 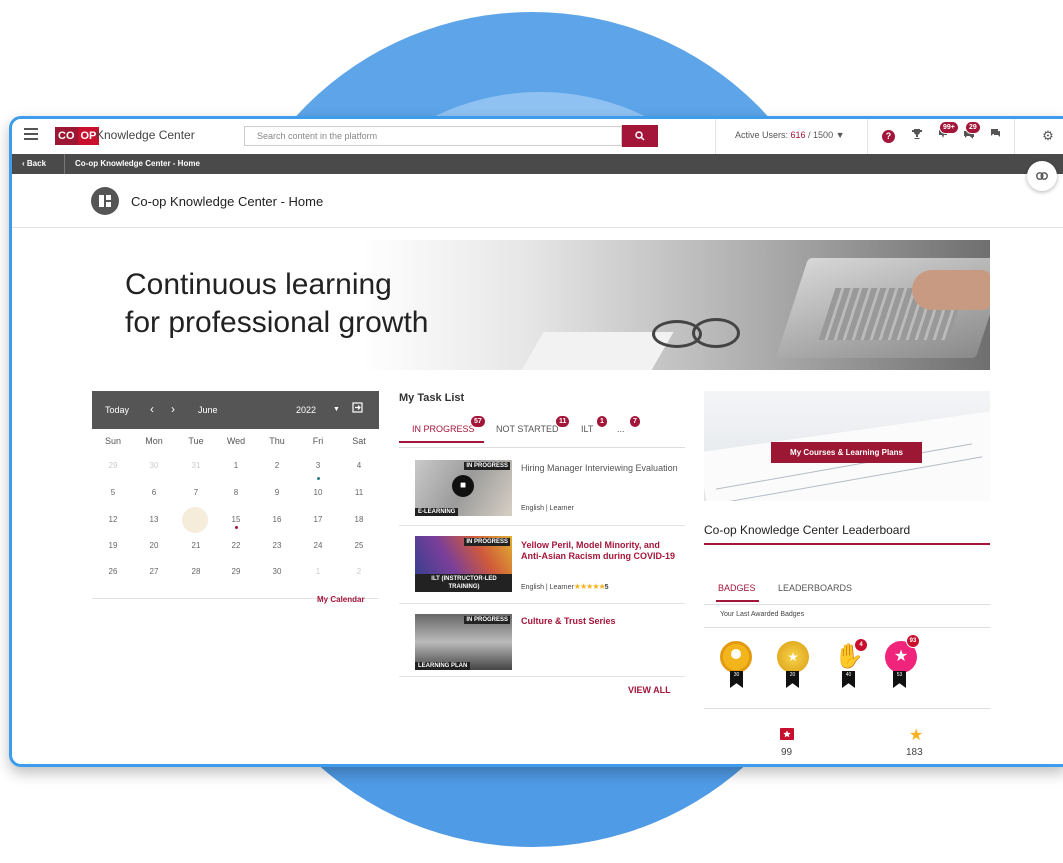 What do you see at coordinates (236, 519) in the screenshot?
I see `calendar-day: 15` at bounding box center [236, 519].